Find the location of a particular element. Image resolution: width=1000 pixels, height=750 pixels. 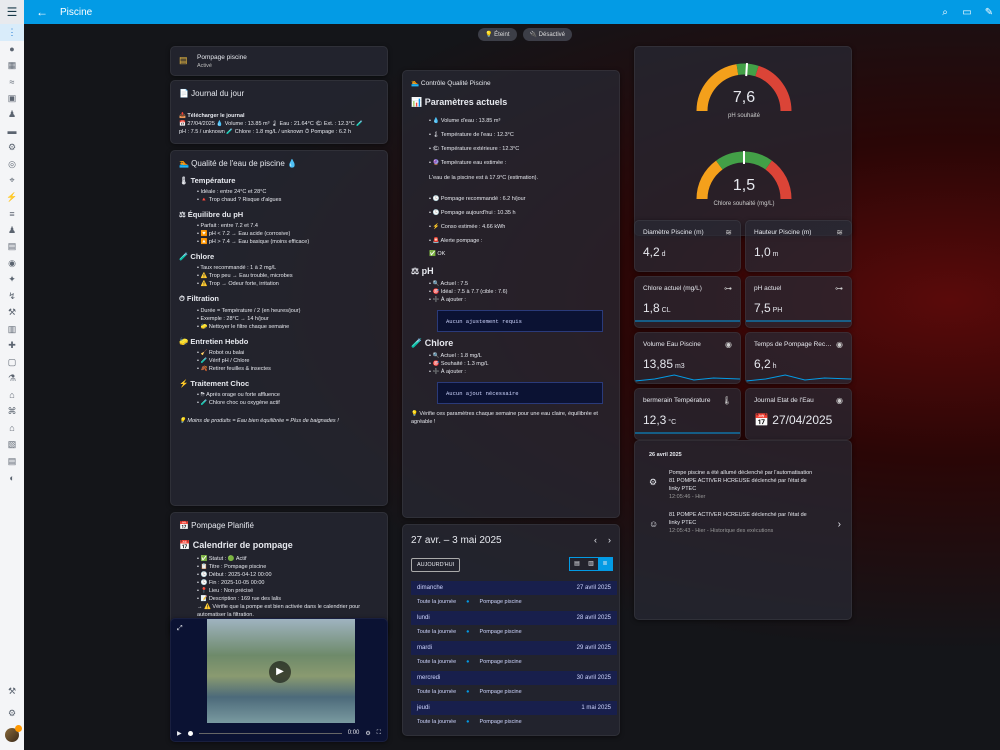

gauge-label: pH souhaité is located at coordinates (744, 116).